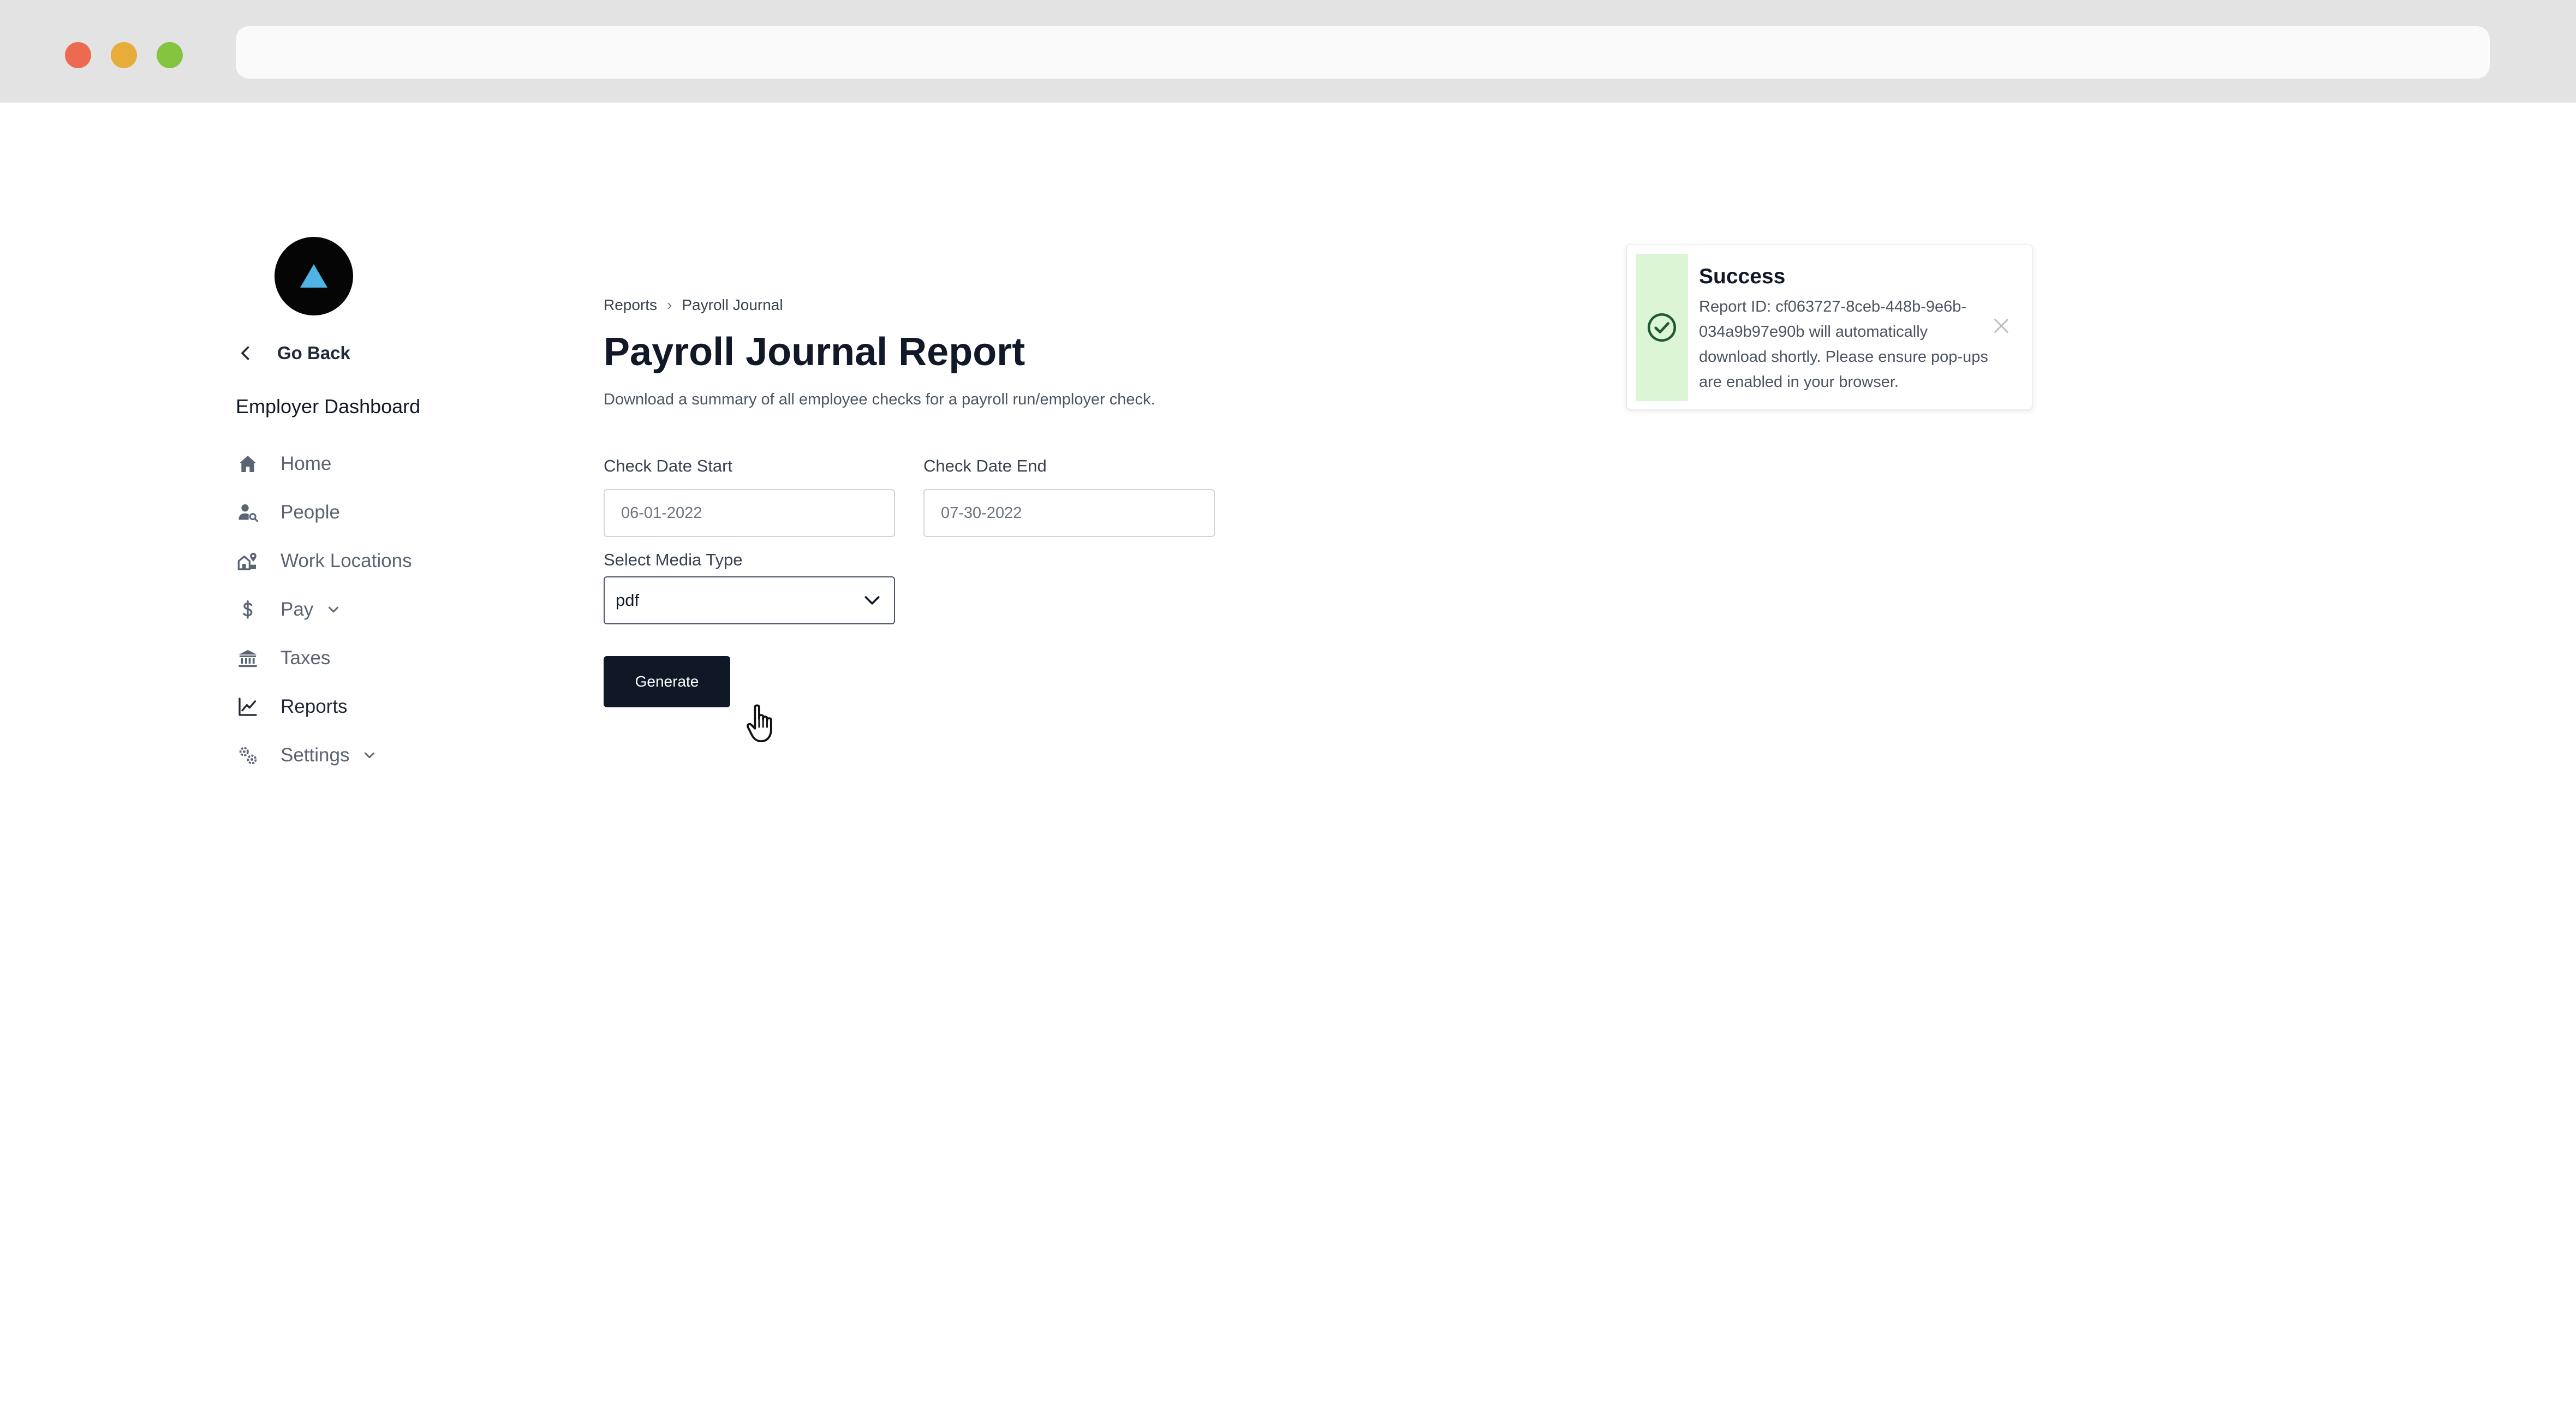  What do you see at coordinates (314, 706) in the screenshot?
I see `sidebar-item-label: Reports` at bounding box center [314, 706].